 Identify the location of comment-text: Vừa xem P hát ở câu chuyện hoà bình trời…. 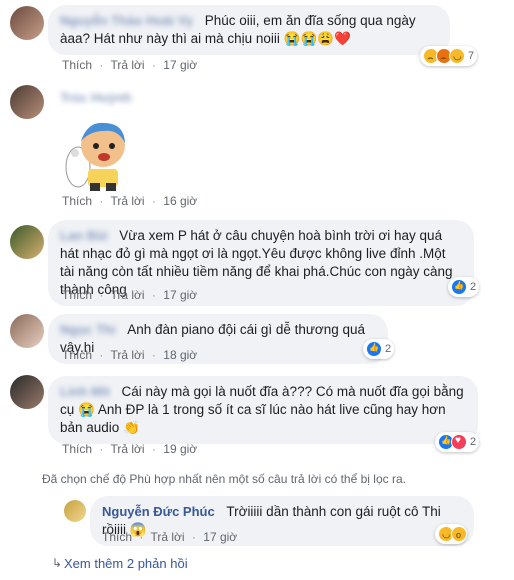
(256, 262).